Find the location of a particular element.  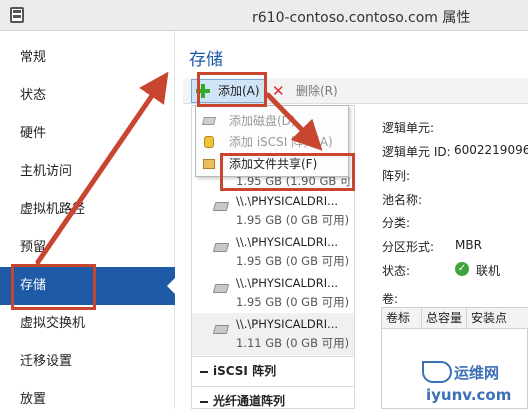

pool-name-label: 池名称: is located at coordinates (402, 200).